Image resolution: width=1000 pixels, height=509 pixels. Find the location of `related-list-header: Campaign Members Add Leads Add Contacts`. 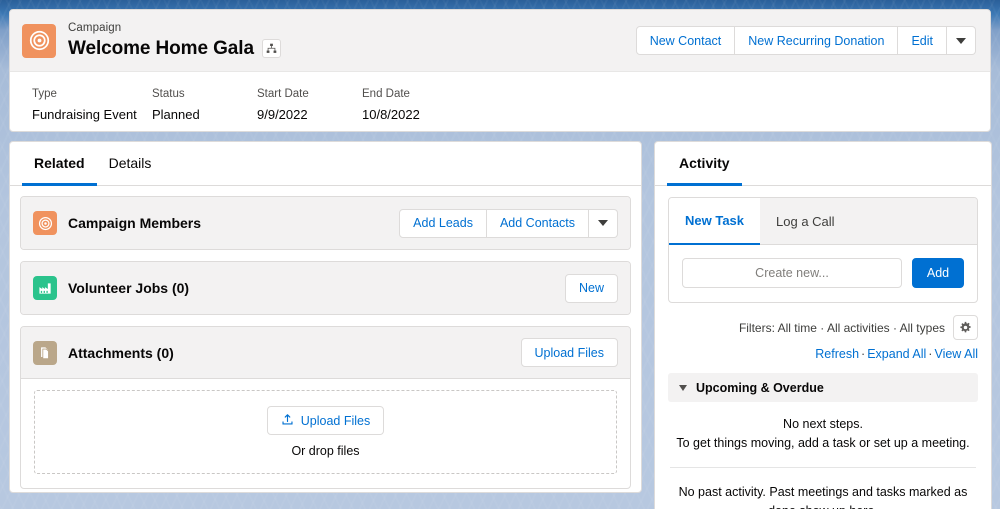

related-list-header: Campaign Members Add Leads Add Contacts is located at coordinates (325, 223).